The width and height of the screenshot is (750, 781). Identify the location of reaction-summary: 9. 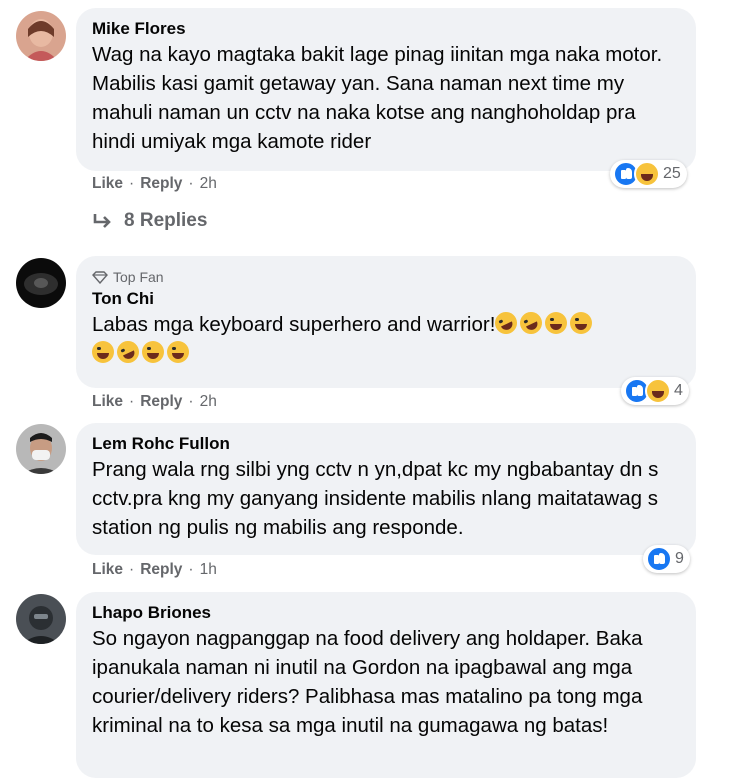
(666, 559).